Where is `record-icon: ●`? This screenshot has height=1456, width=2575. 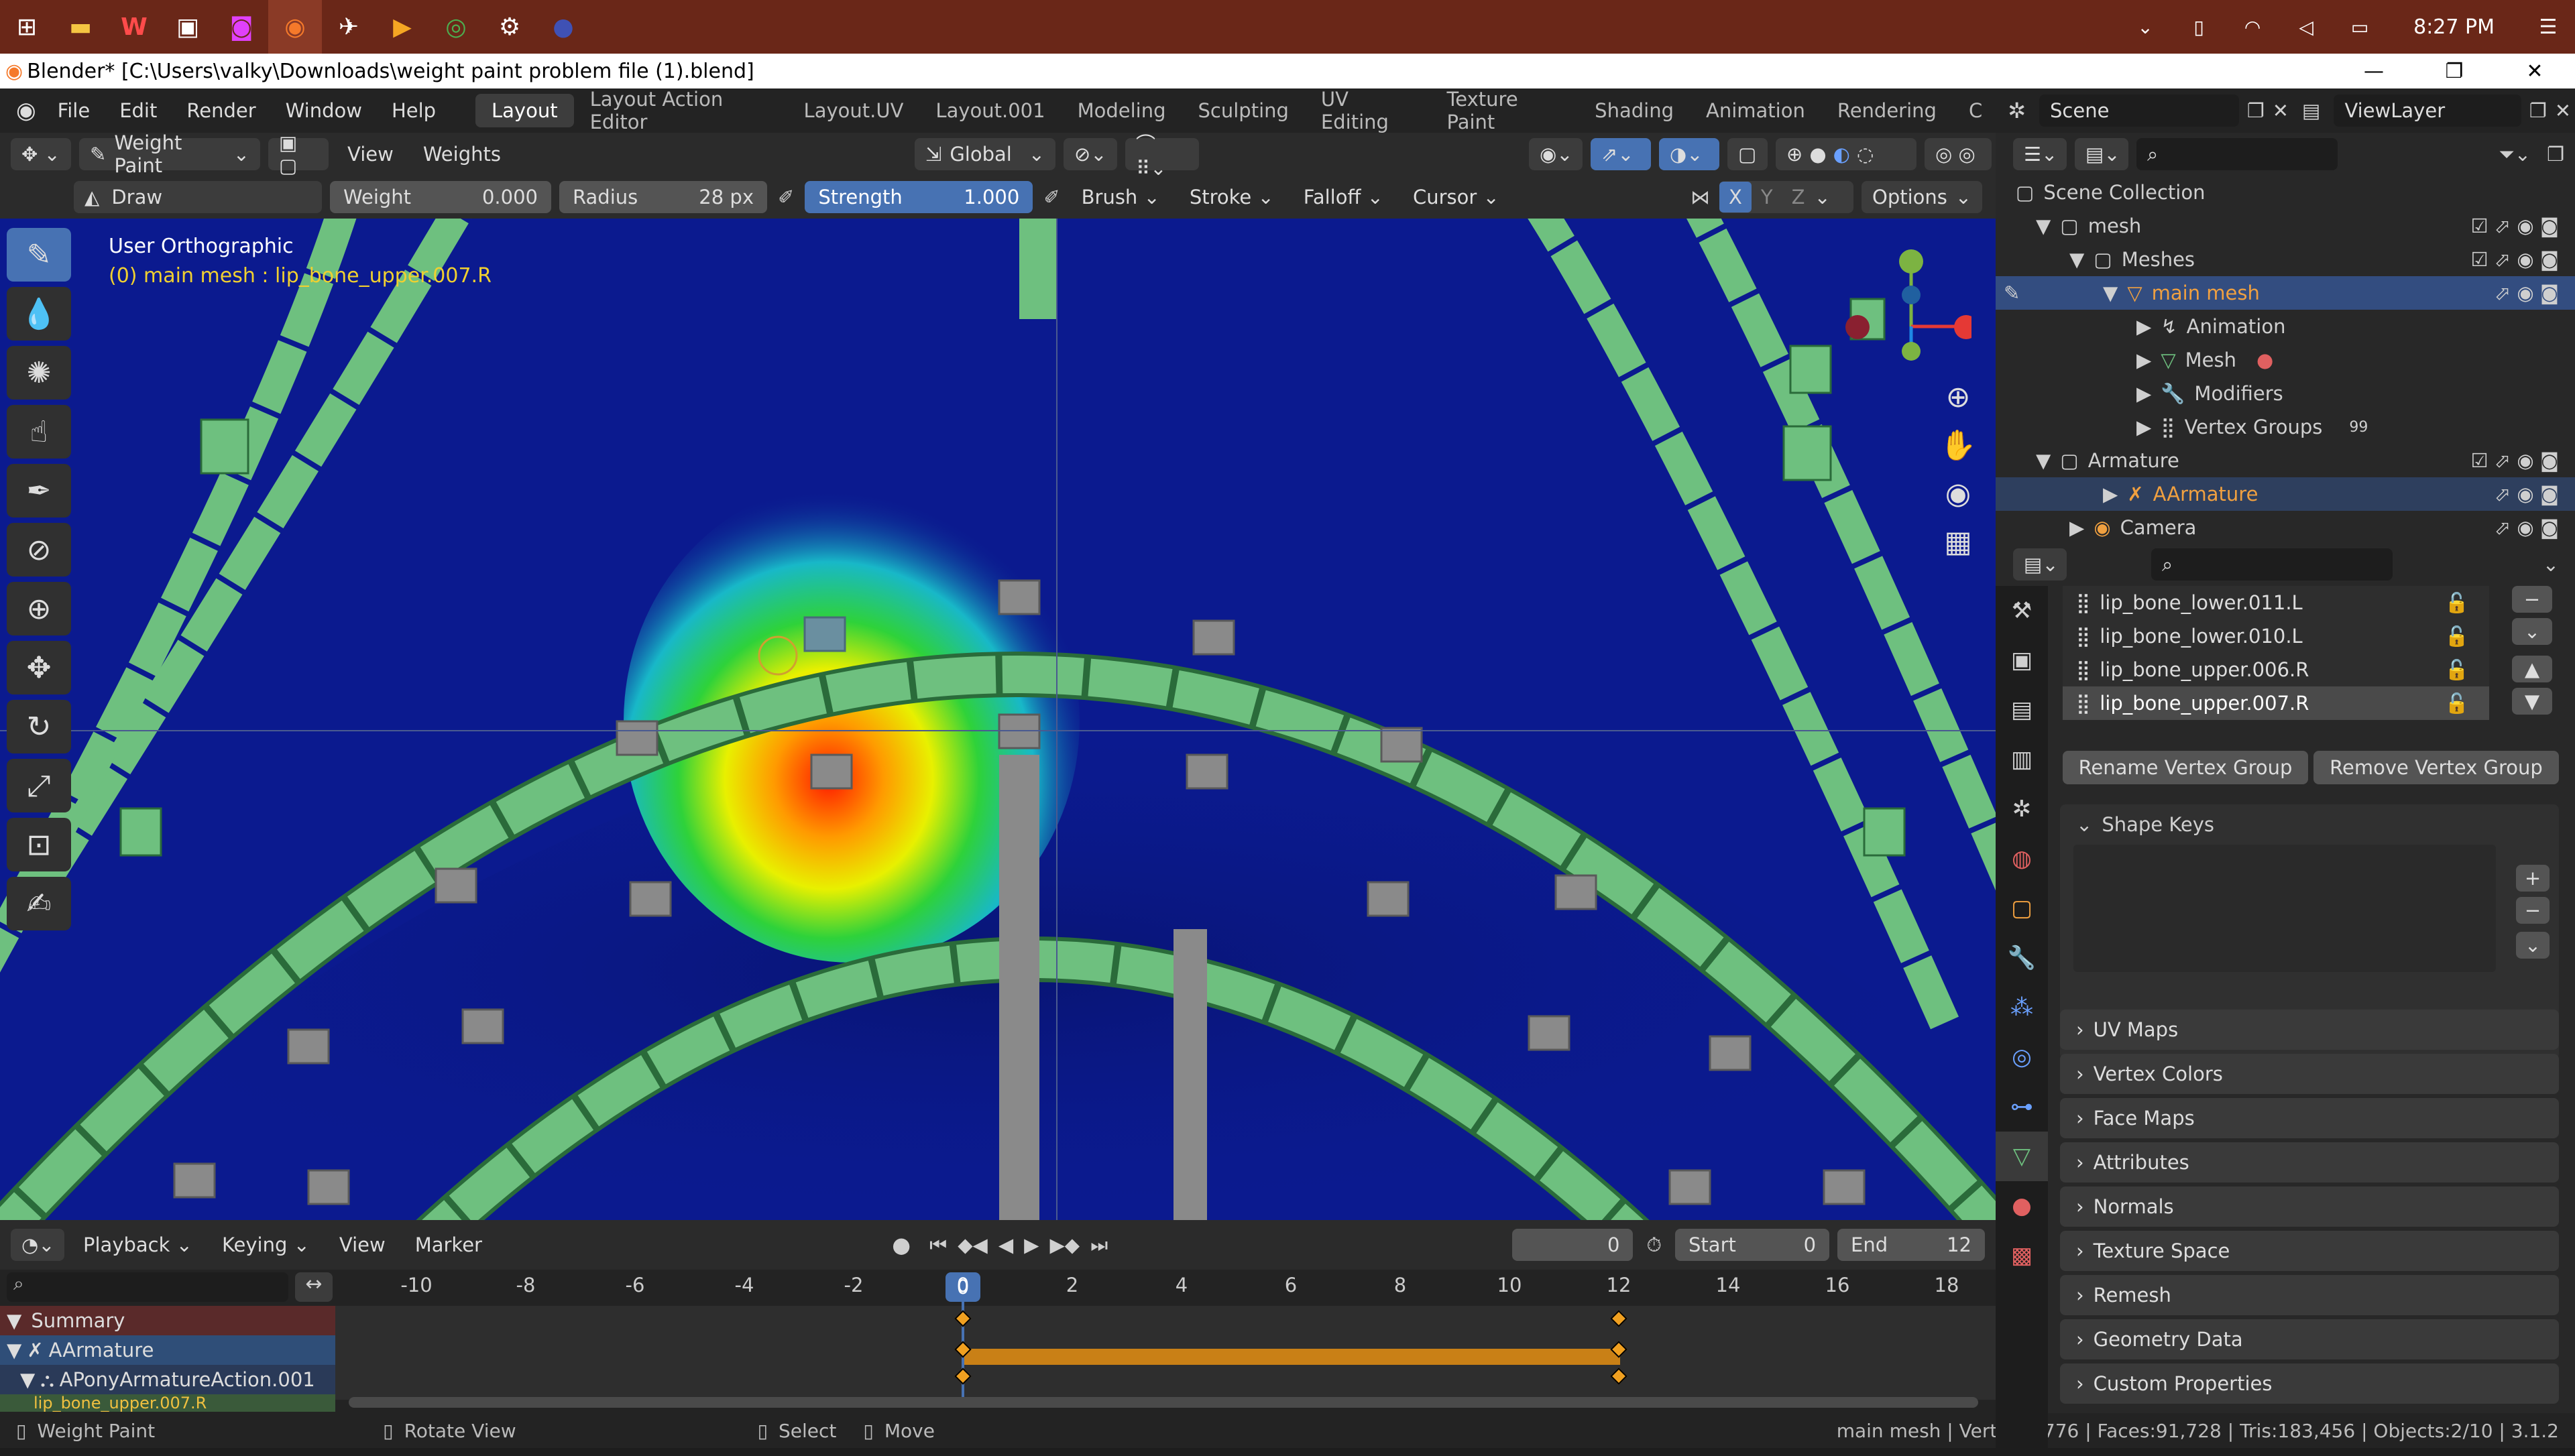
record-icon: ● is located at coordinates (901, 1245).